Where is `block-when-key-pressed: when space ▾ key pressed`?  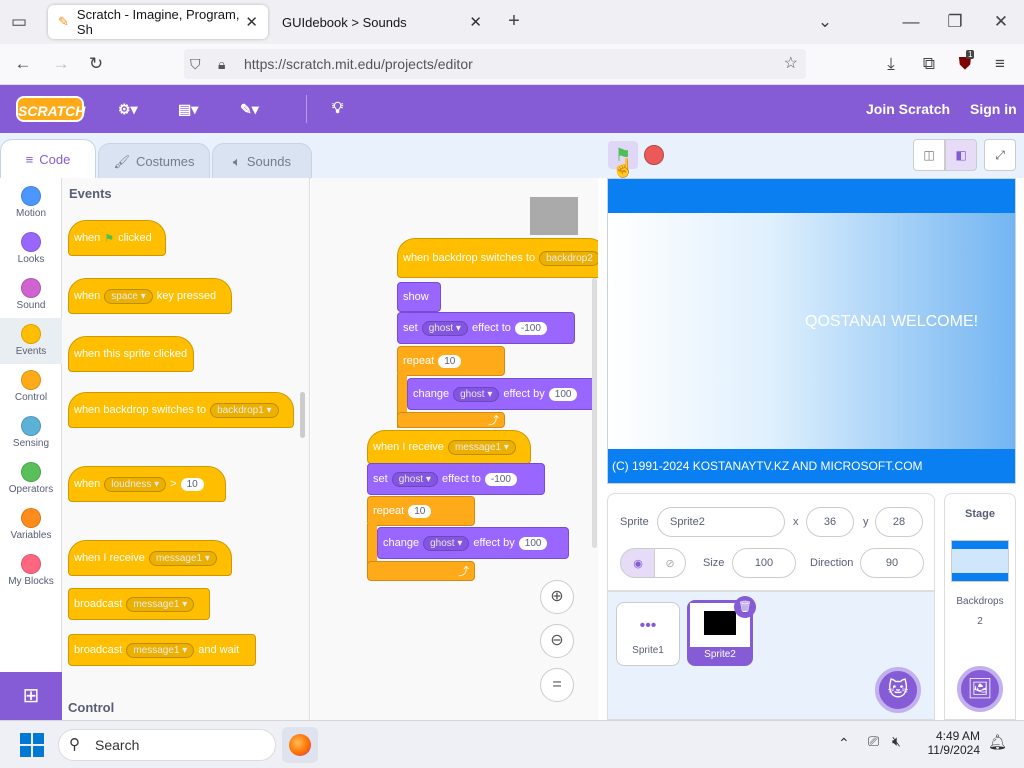 block-when-key-pressed: when space ▾ key pressed is located at coordinates (150, 296).